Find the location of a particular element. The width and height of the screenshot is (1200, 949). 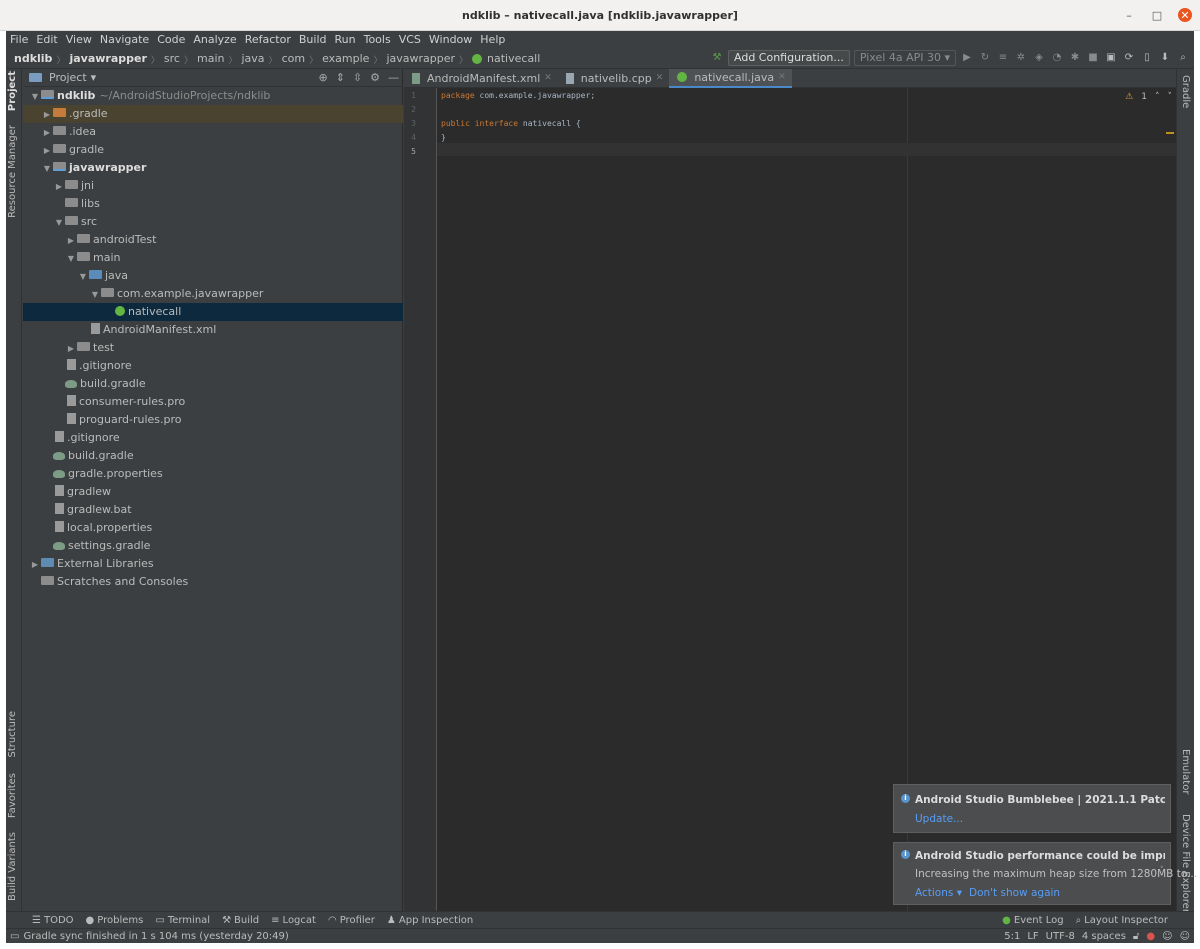

structure-tool-tab: Structure is located at coordinates (12, 734).